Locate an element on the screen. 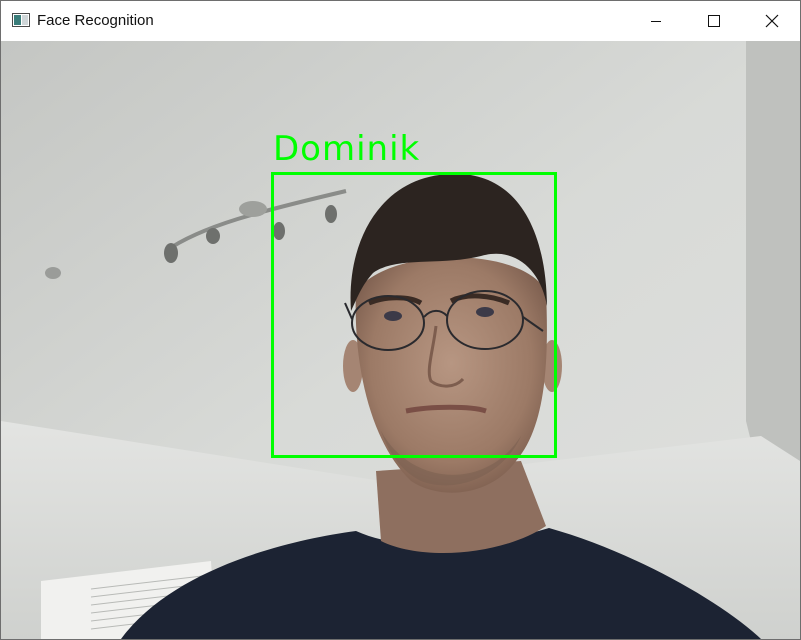 This screenshot has height=640, width=801. minimize-button is located at coordinates (656, 20).